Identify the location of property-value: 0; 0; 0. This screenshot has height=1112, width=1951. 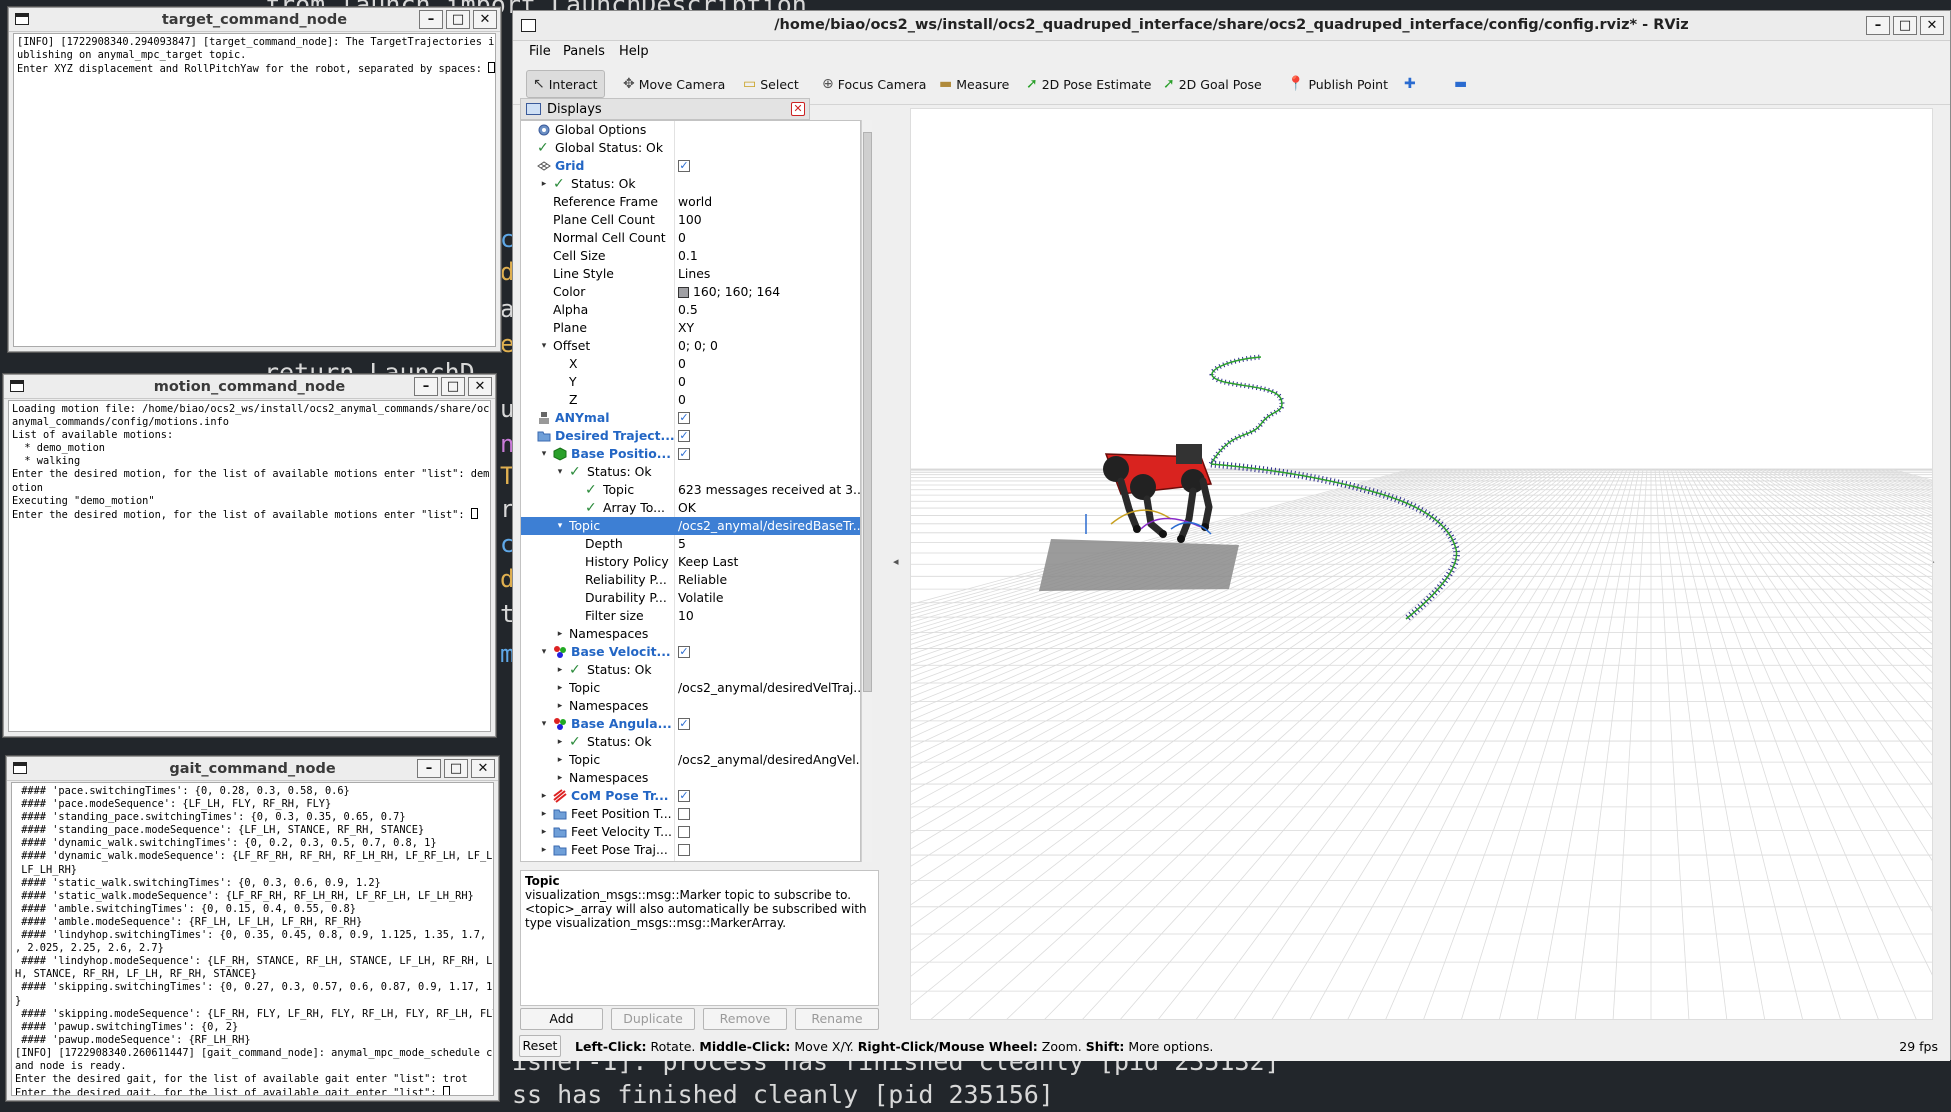
(769, 346).